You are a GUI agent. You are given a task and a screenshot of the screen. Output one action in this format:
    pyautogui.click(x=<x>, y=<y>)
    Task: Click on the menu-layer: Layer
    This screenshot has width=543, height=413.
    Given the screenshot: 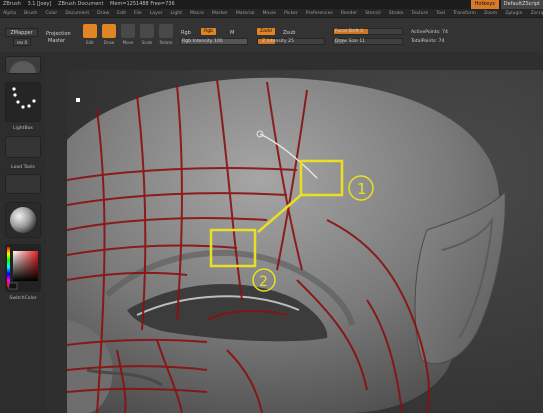 What is the action you would take?
    pyautogui.click(x=156, y=13)
    